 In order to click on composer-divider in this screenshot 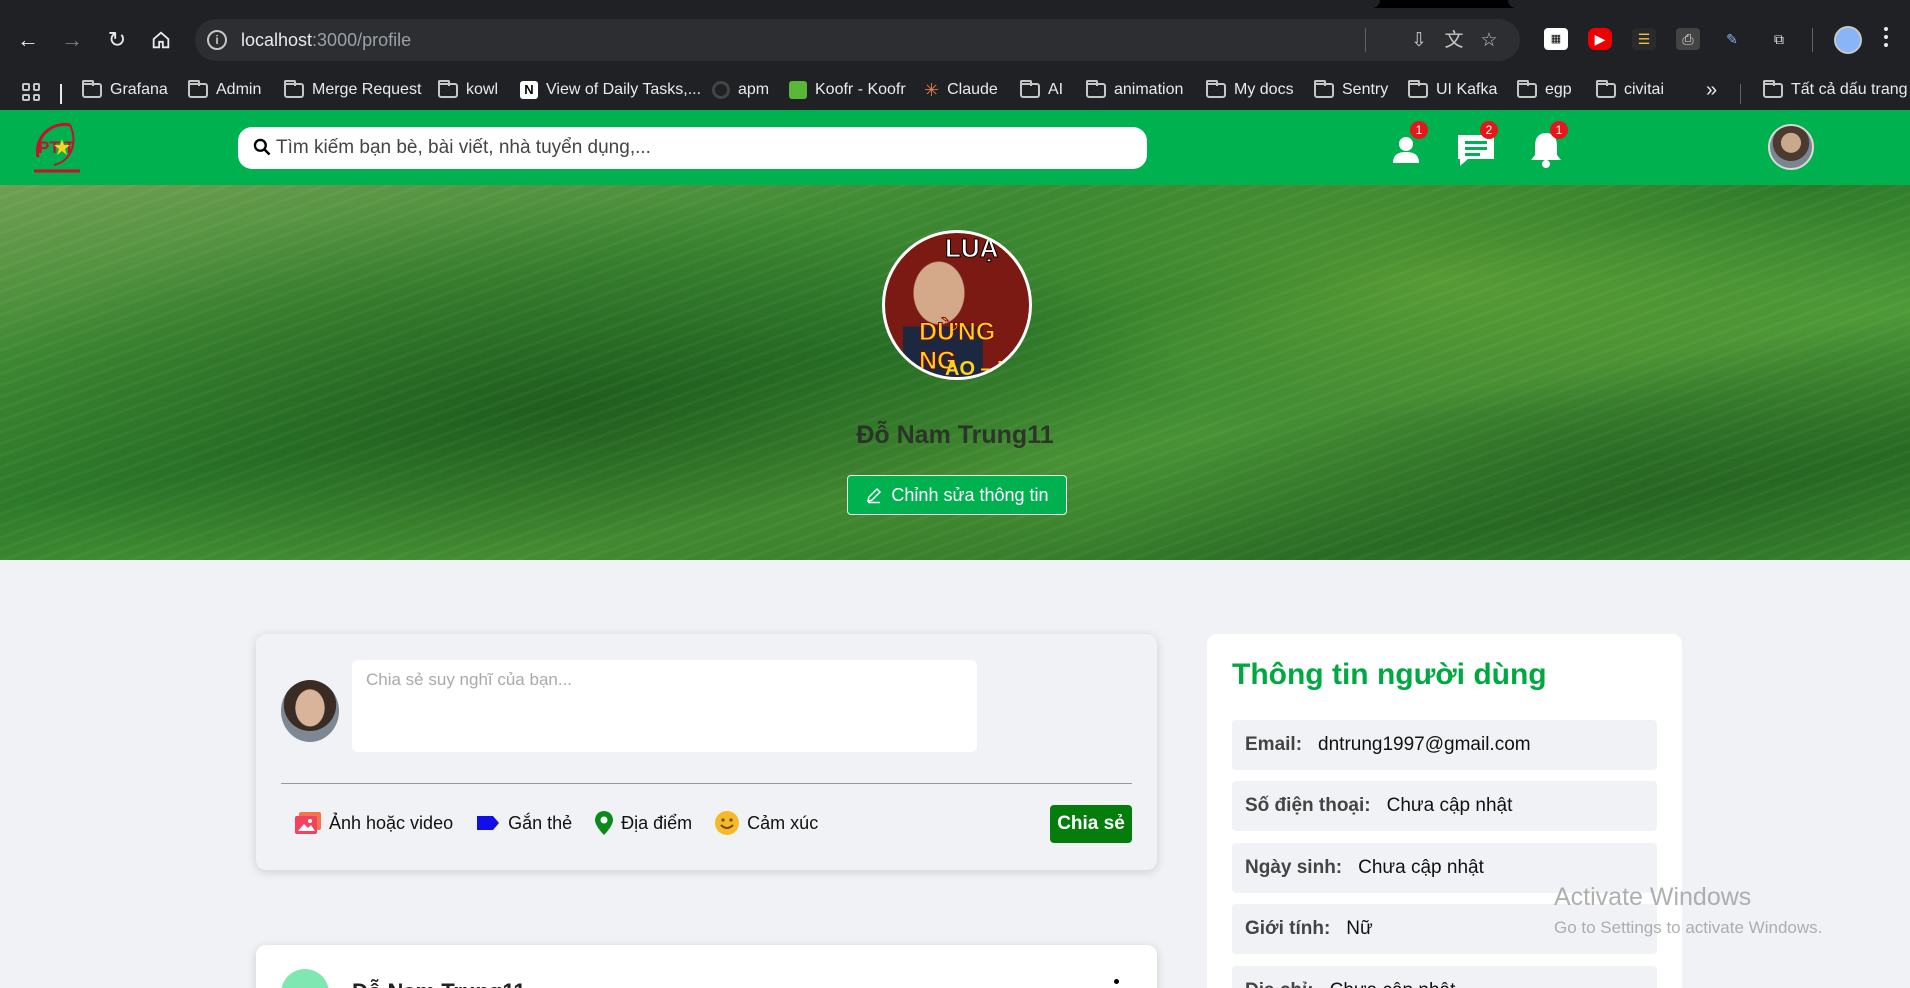, I will do `click(706, 783)`.